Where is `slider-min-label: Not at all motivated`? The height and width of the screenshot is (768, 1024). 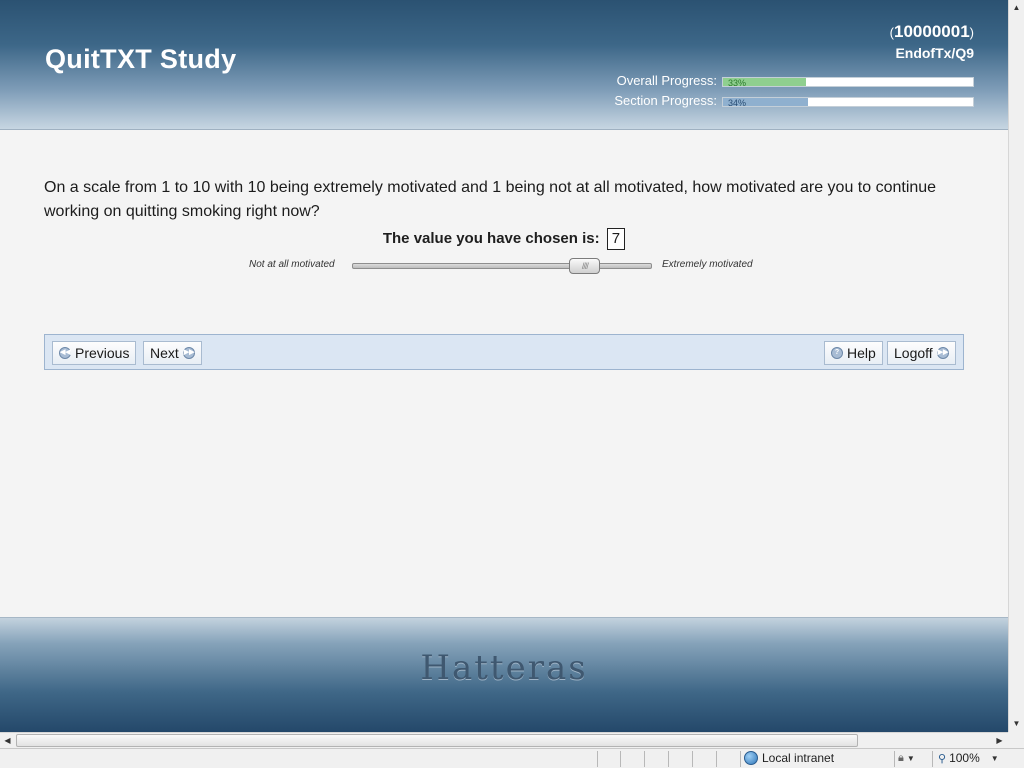 slider-min-label: Not at all motivated is located at coordinates (292, 264).